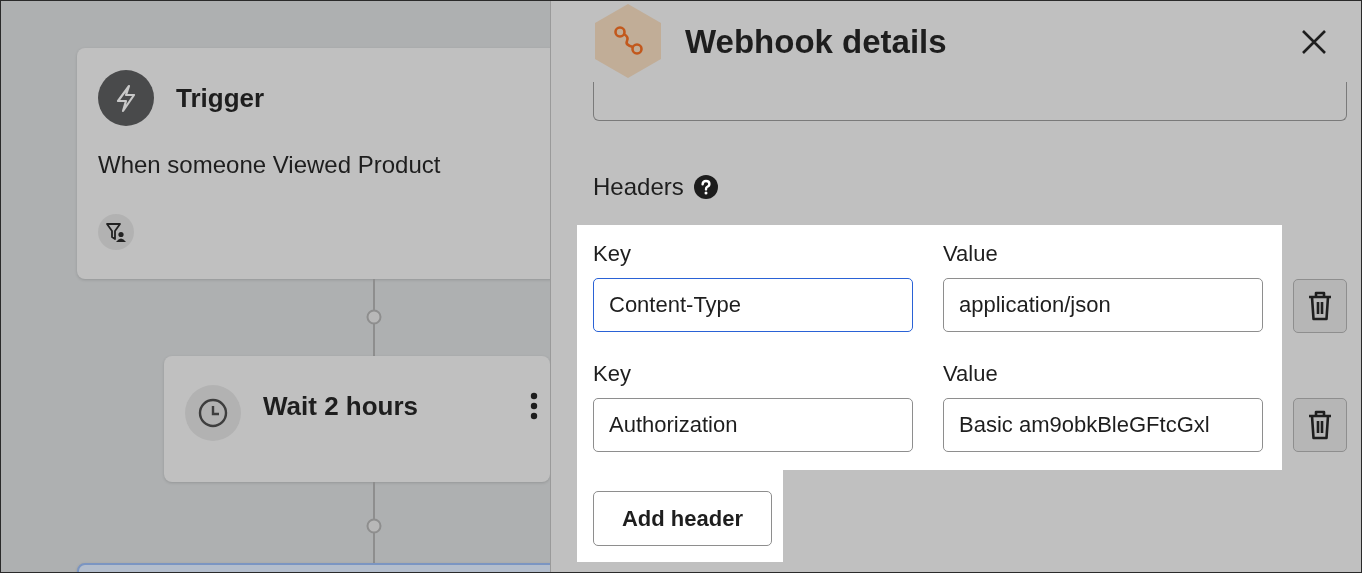  Describe the element at coordinates (753, 305) in the screenshot. I see `input-field: Content-Type` at that location.